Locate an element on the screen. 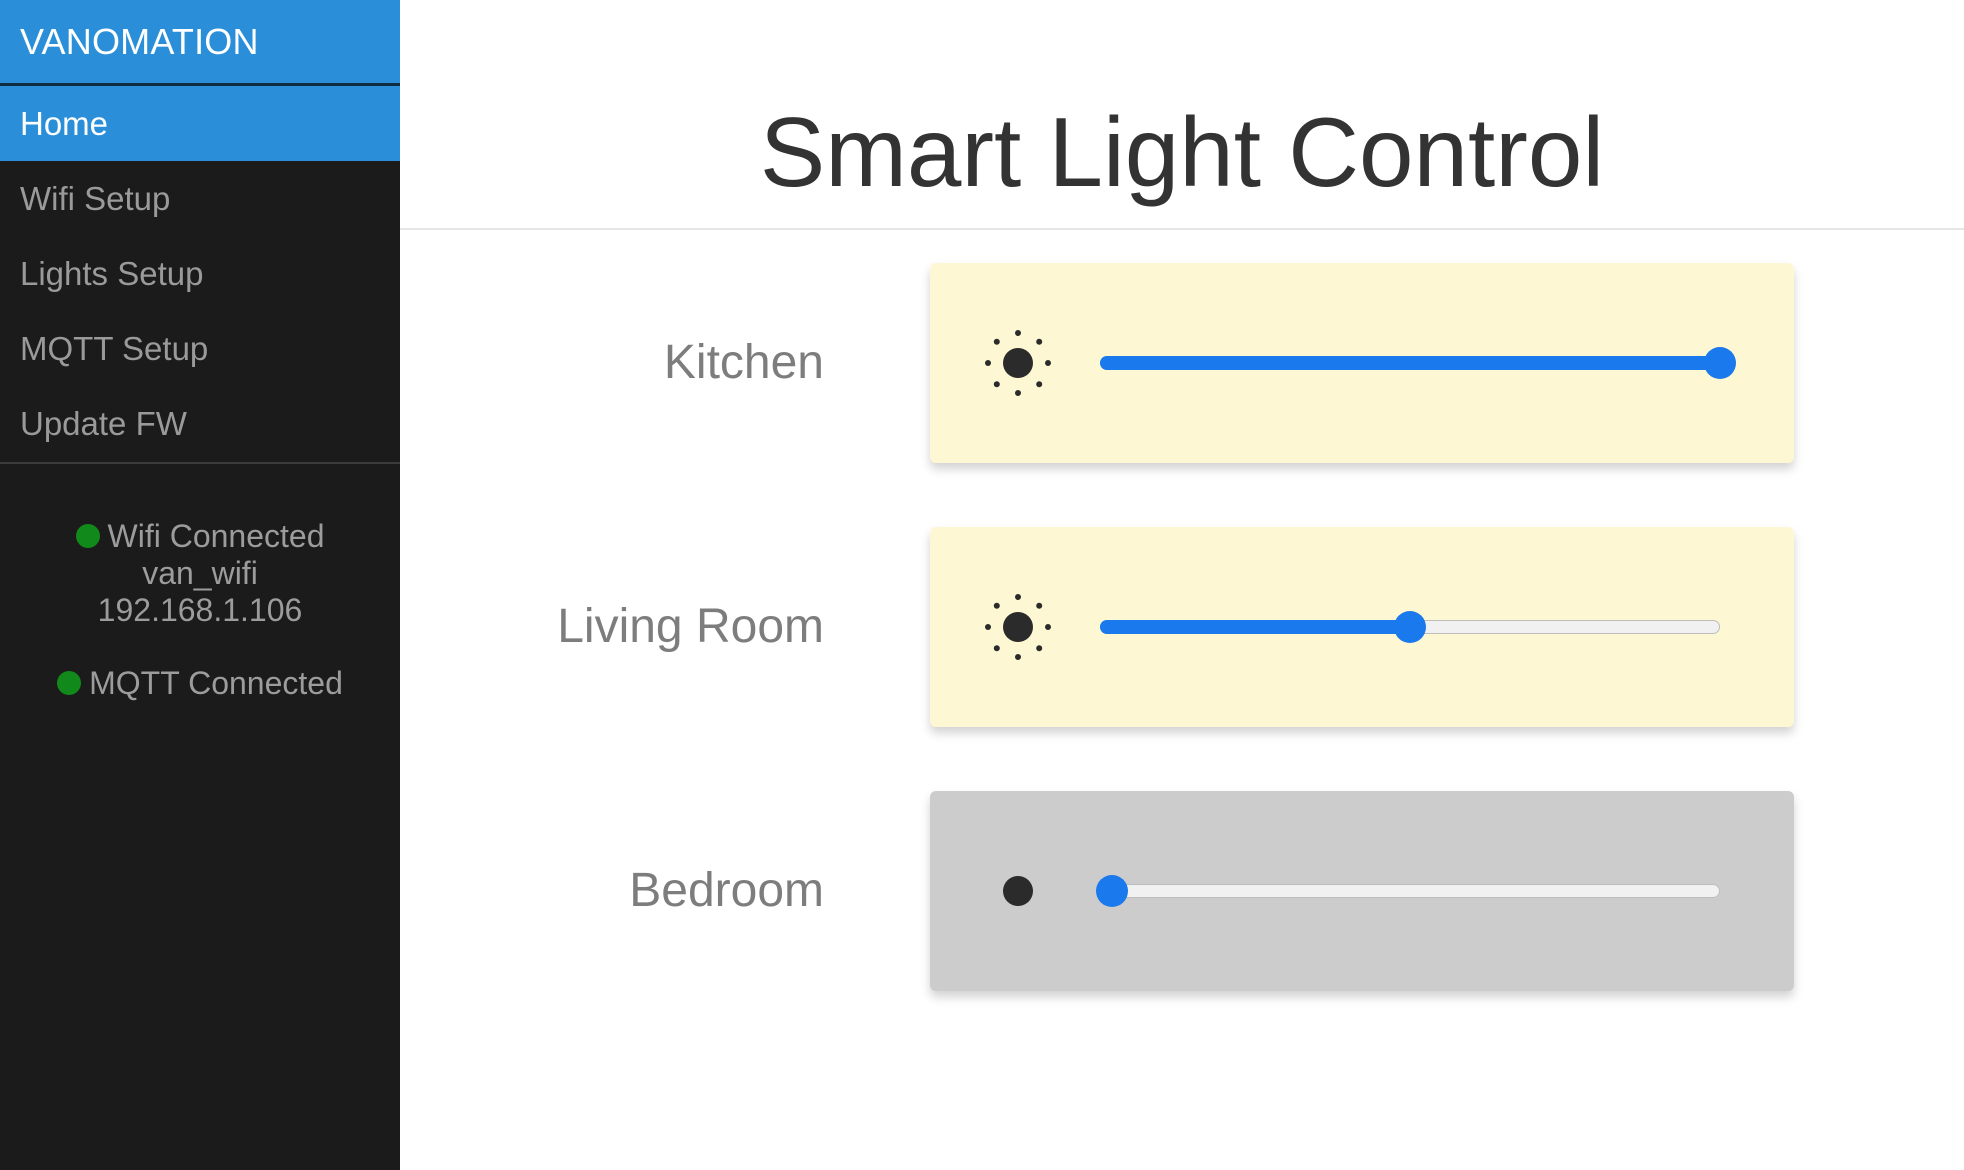  light-card-kitchen is located at coordinates (1362, 363).